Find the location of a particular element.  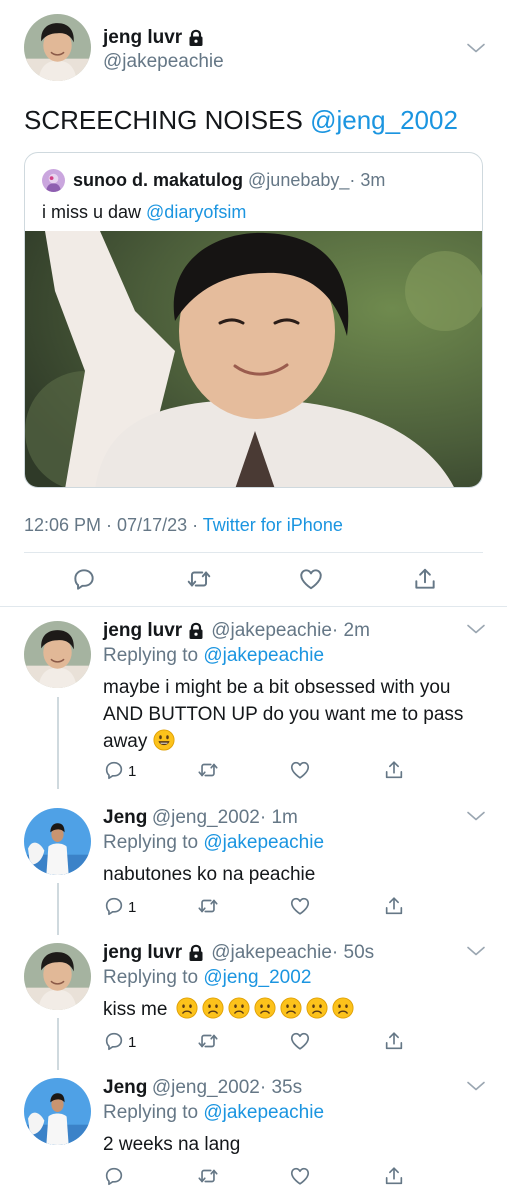

tweet-timestamp: 12:06 PM · 07/17/23 · is located at coordinates (113, 525).